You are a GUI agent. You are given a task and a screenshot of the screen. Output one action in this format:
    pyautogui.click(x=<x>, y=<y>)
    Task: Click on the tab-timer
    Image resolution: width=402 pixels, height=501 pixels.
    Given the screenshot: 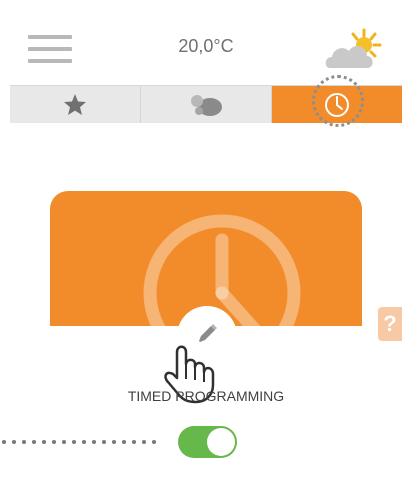 What is the action you would take?
    pyautogui.click(x=337, y=101)
    